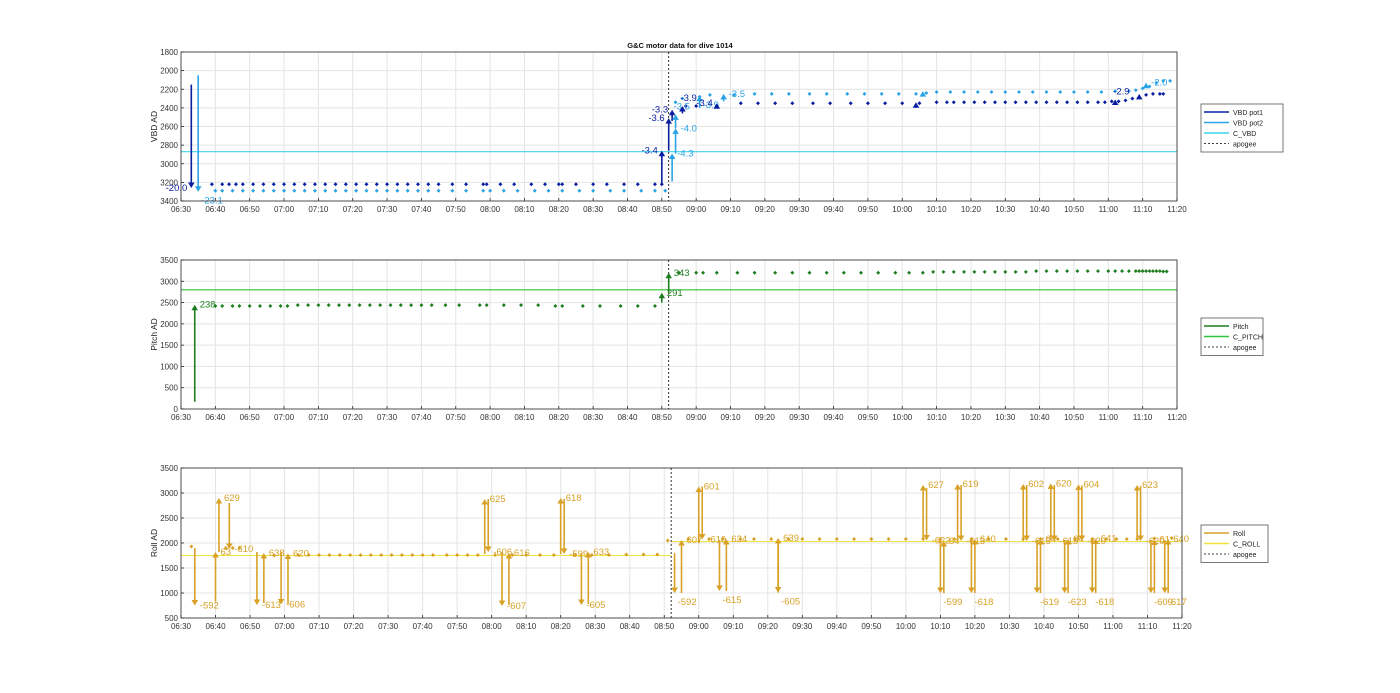 Image resolution: width=1400 pixels, height=693 pixels. What do you see at coordinates (660, 110) in the screenshot?
I see `arrow-label: -3.3` at bounding box center [660, 110].